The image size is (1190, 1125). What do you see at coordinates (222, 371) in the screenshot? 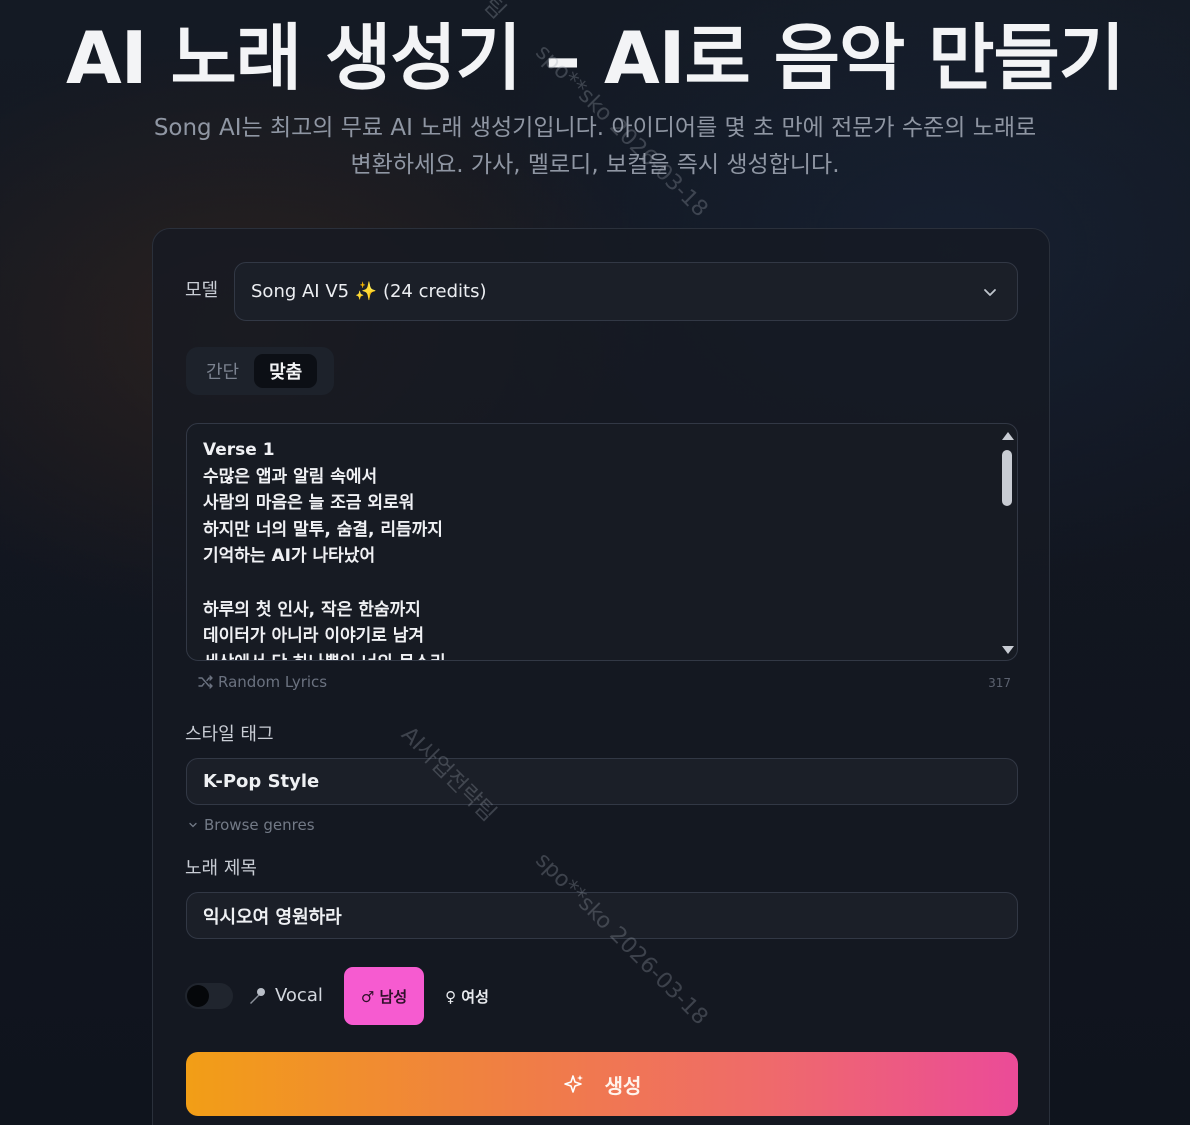
I see `tab-simple: 간단` at bounding box center [222, 371].